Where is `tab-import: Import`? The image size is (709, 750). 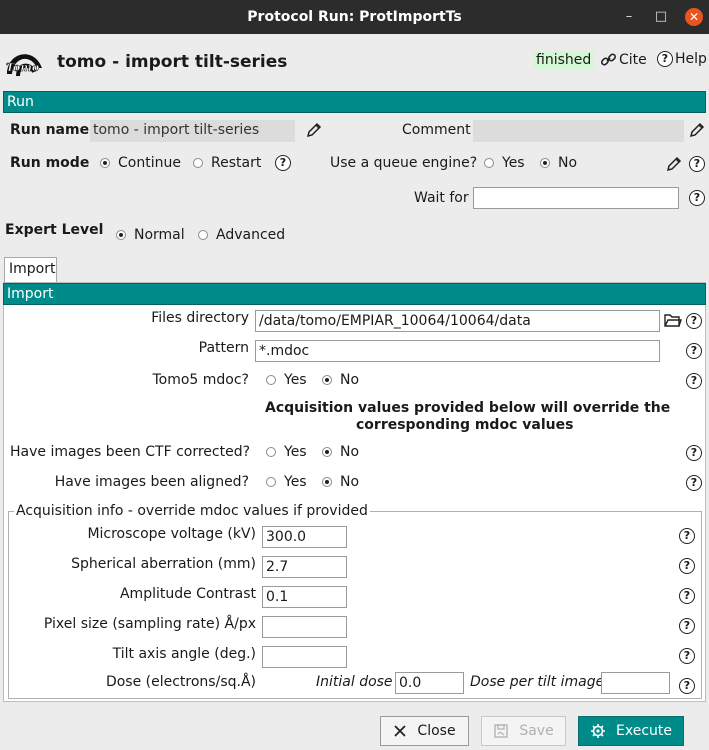 tab-import: Import is located at coordinates (30, 269).